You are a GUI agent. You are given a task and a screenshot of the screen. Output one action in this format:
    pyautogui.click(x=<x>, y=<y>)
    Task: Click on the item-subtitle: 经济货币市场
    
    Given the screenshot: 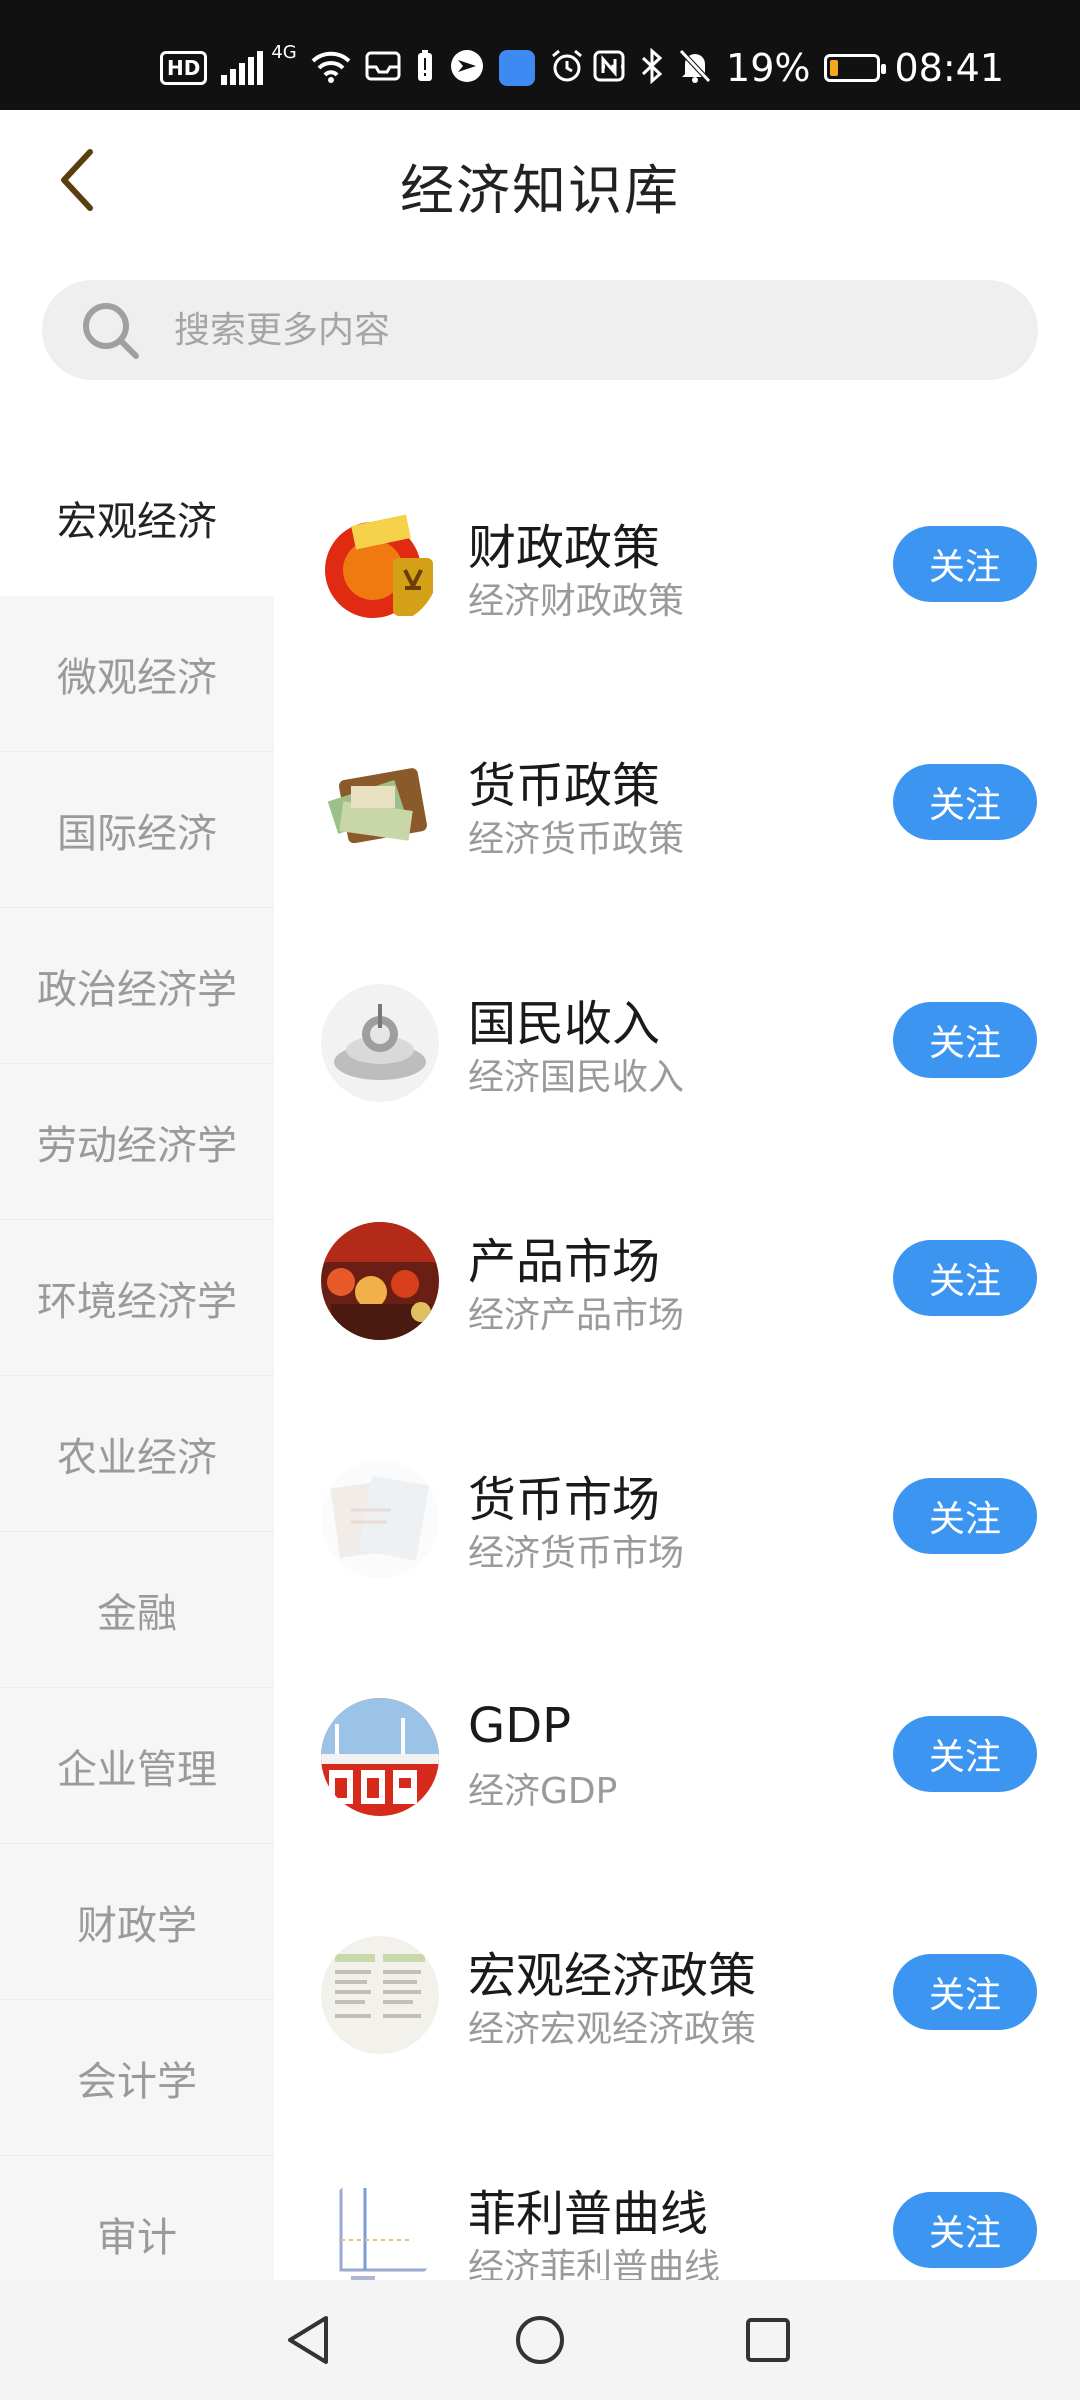 What is the action you would take?
    pyautogui.click(x=576, y=1553)
    